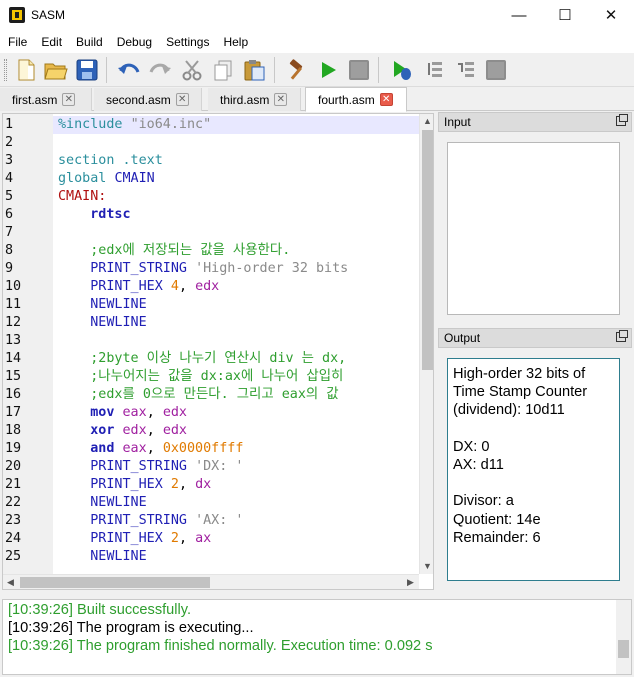 The image size is (634, 677). Describe the element at coordinates (535, 122) in the screenshot. I see `input-panel-header: Input` at that location.